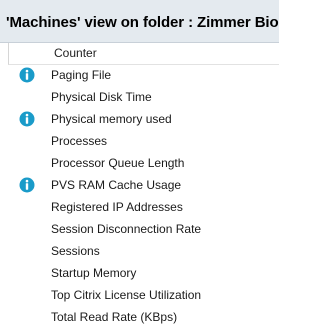  I want to click on counter-label: Physical Disk Time, so click(101, 97).